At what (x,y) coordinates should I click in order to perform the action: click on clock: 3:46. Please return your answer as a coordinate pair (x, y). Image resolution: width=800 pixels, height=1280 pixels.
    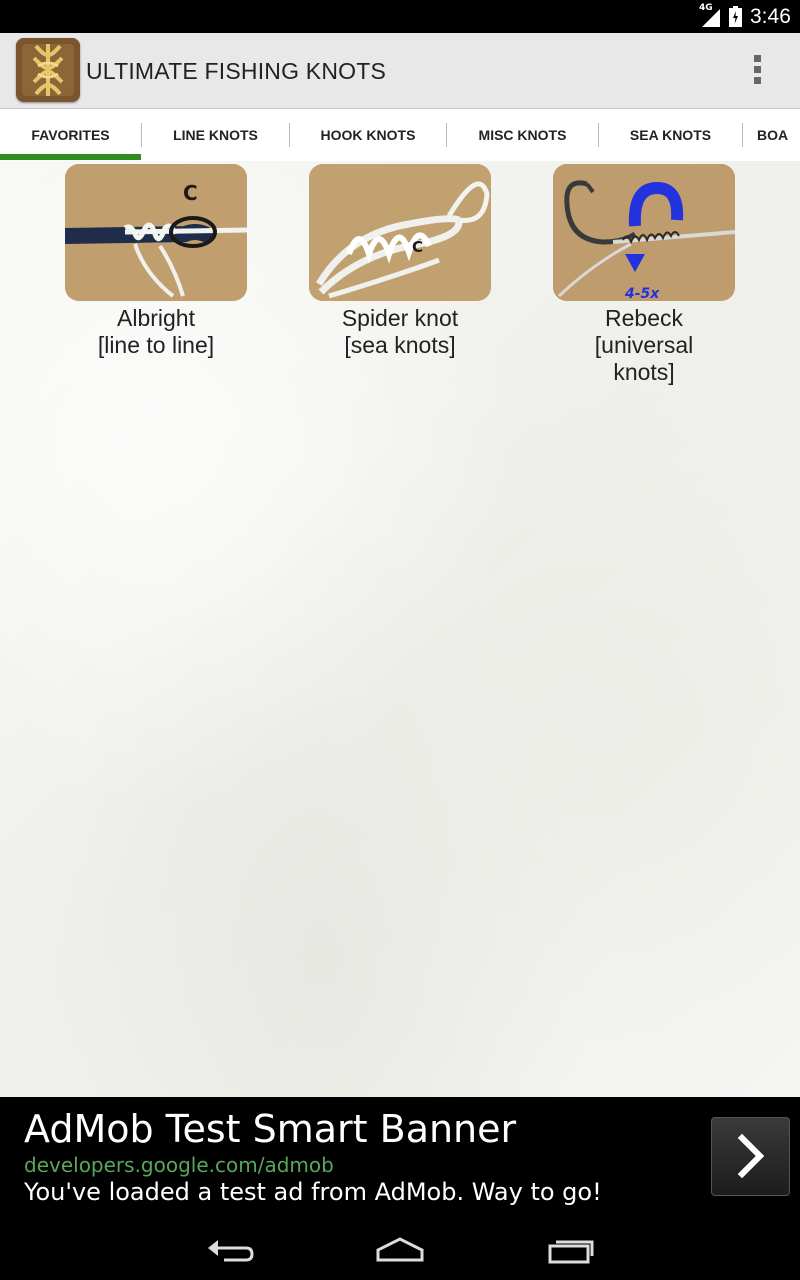
    Looking at the image, I should click on (770, 16).